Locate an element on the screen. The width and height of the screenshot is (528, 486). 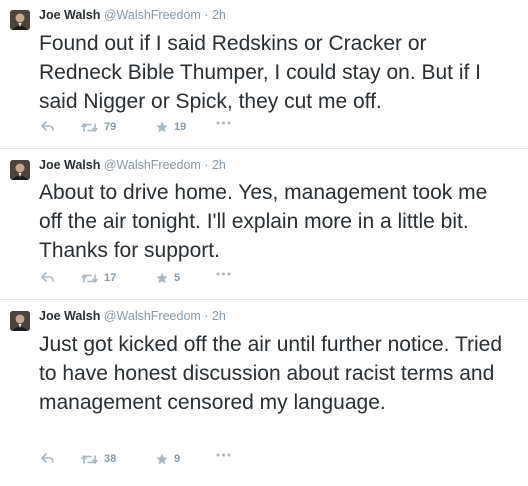
retweet-count: 79 is located at coordinates (110, 127).